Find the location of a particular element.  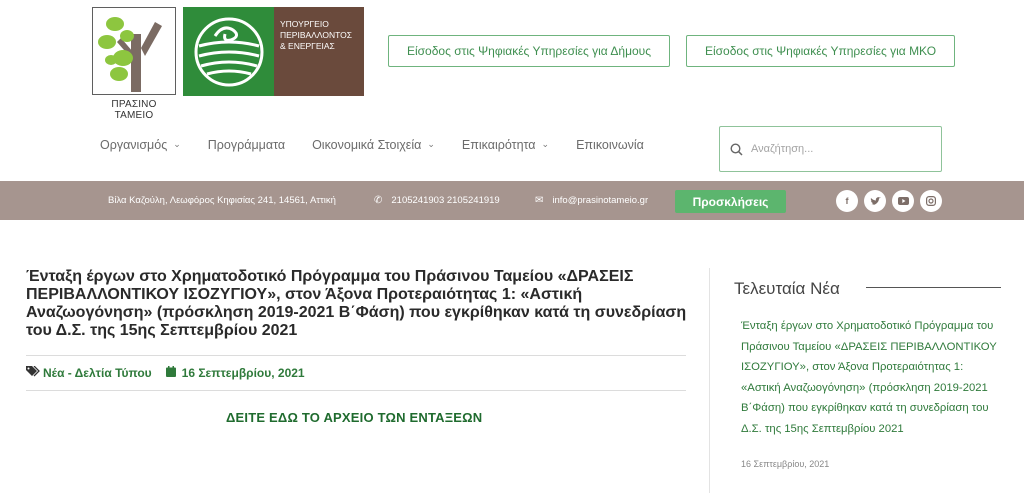

search-box is located at coordinates (830, 149).